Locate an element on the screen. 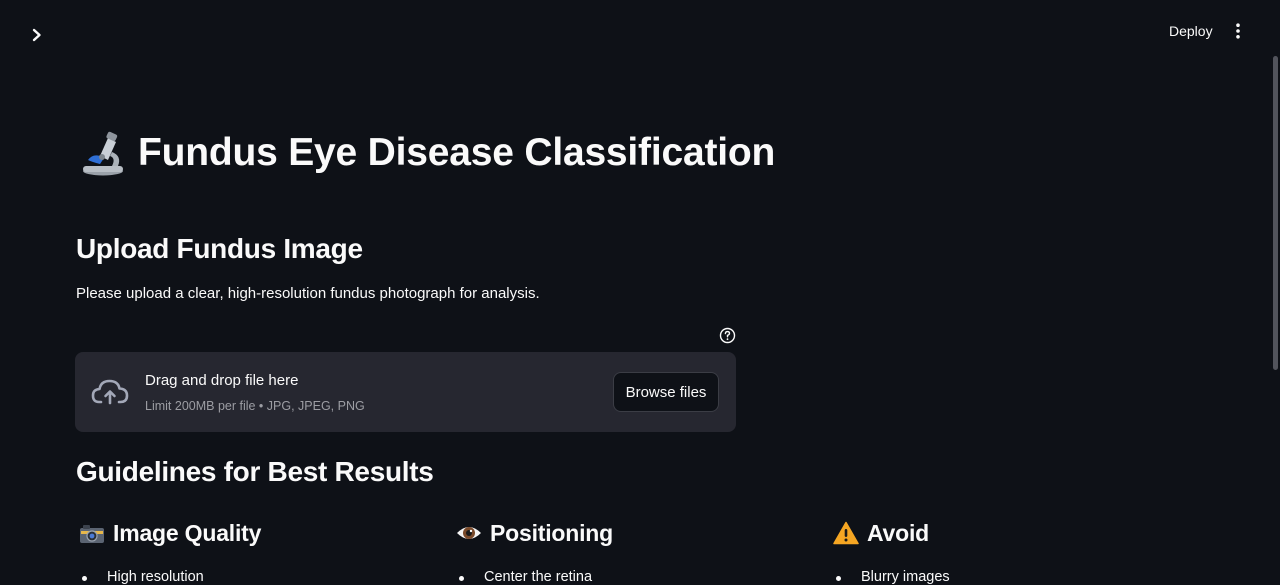 This screenshot has height=585, width=1280. guideline-column-avoid: Avoid Blurry images is located at coordinates (891, 550).